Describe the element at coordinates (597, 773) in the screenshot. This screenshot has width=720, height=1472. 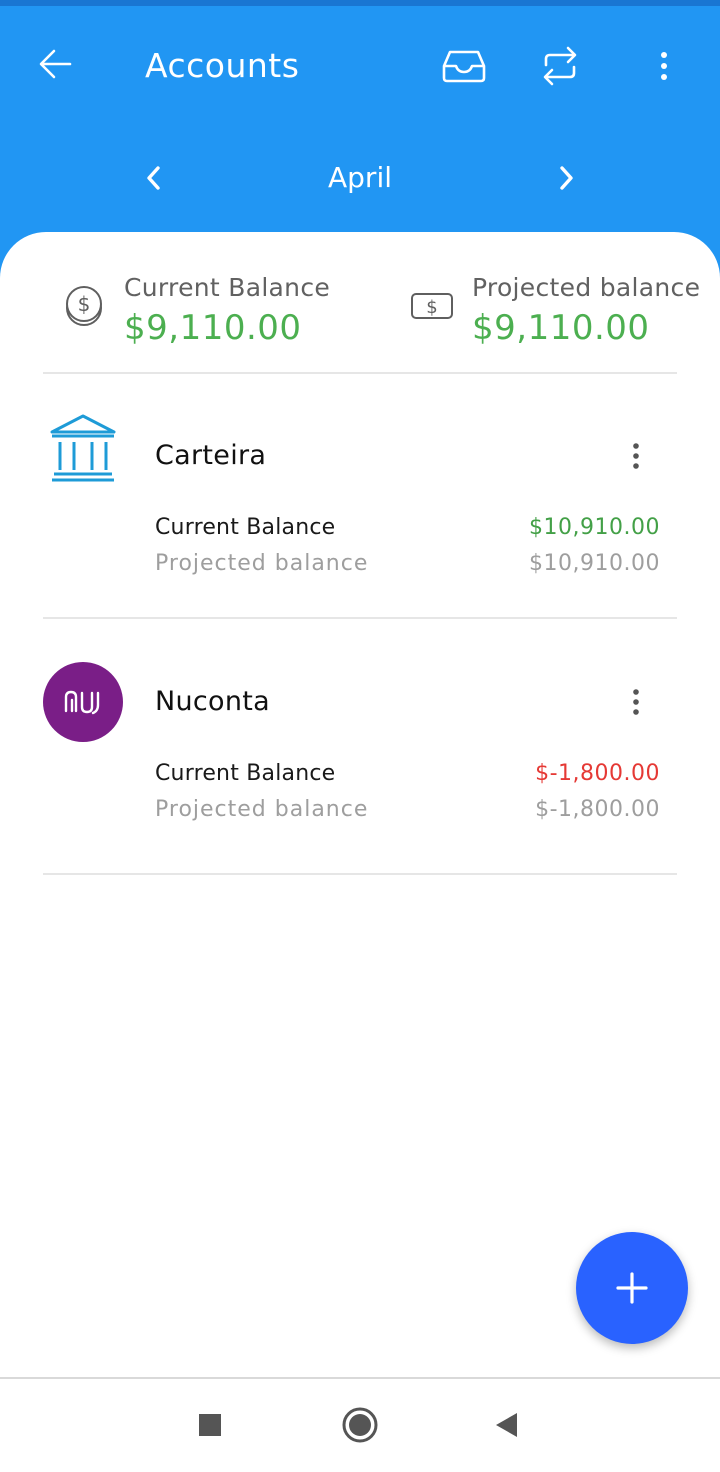
I see `current-balance-value: $-1,800.00` at that location.